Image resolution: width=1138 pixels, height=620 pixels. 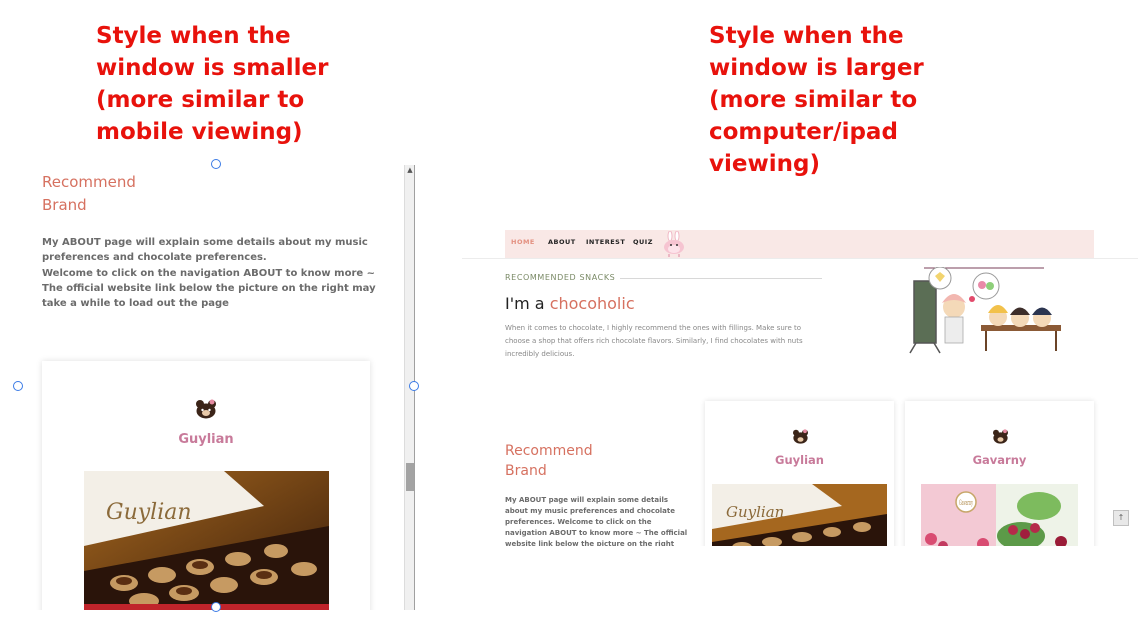 What do you see at coordinates (800, 258) in the screenshot?
I see `nav-divider` at bounding box center [800, 258].